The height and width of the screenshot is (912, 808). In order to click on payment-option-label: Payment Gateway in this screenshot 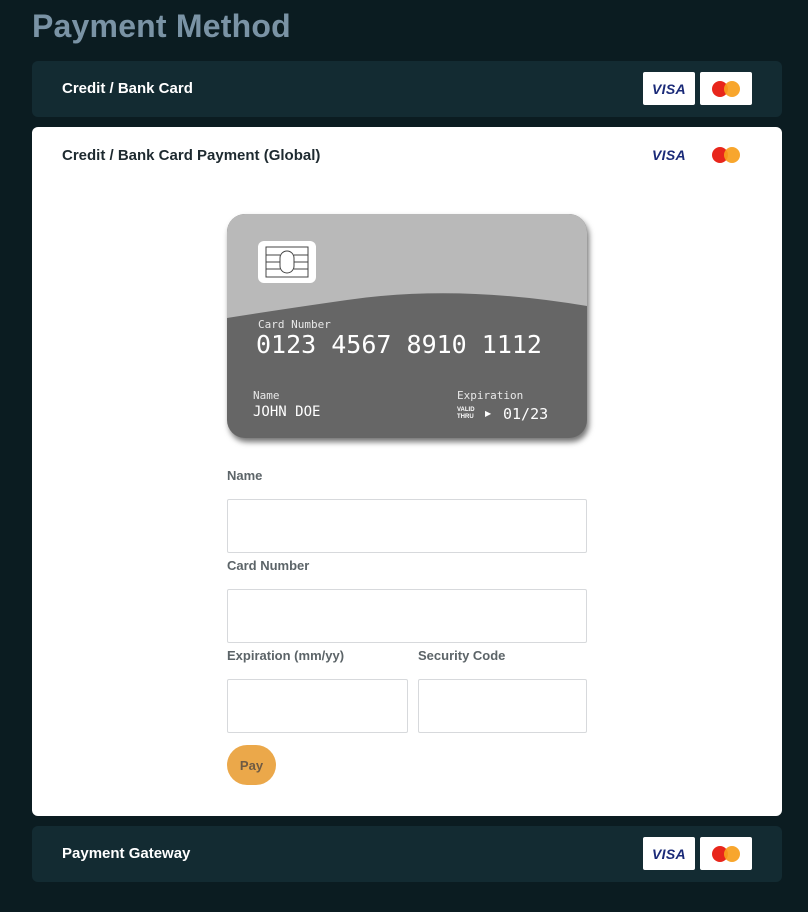, I will do `click(126, 853)`.